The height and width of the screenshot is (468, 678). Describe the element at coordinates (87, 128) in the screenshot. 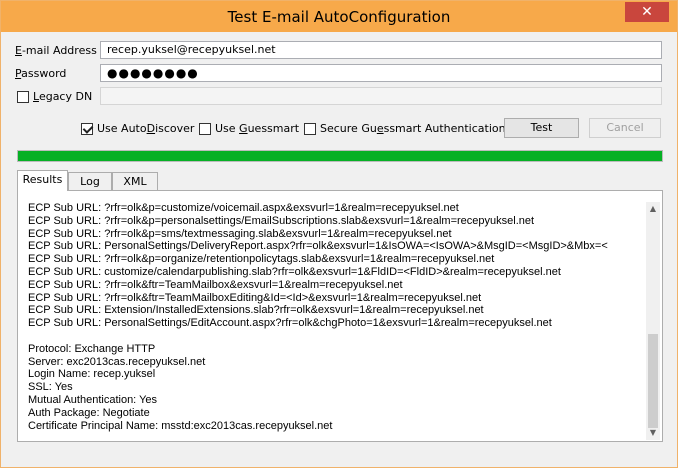

I see `use-autodiscover-checkbox-box` at that location.